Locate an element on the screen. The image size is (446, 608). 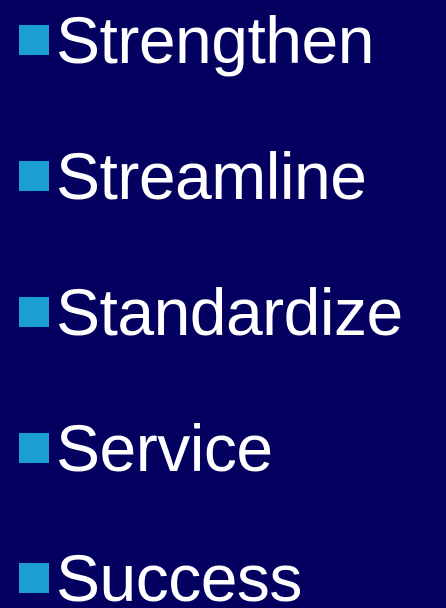
bullet-item-streamline: Streamline is located at coordinates (193, 176).